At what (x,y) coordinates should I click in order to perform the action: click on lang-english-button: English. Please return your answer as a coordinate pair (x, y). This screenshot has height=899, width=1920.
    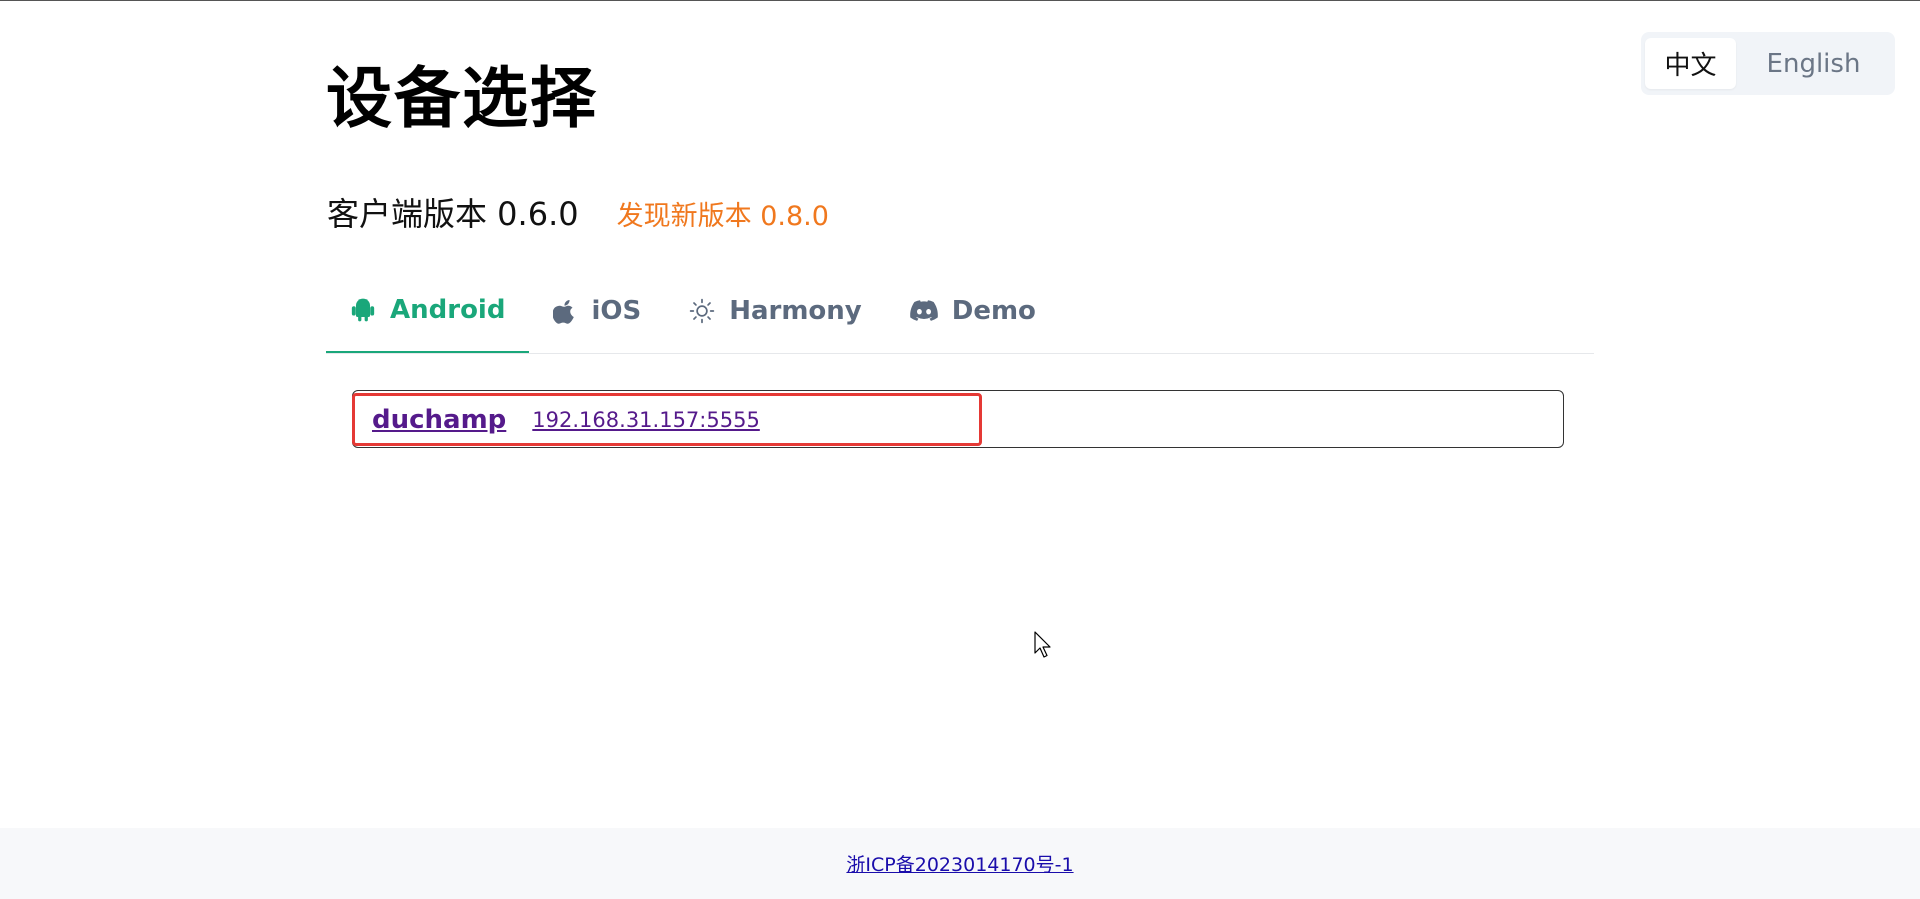
    Looking at the image, I should click on (1813, 63).